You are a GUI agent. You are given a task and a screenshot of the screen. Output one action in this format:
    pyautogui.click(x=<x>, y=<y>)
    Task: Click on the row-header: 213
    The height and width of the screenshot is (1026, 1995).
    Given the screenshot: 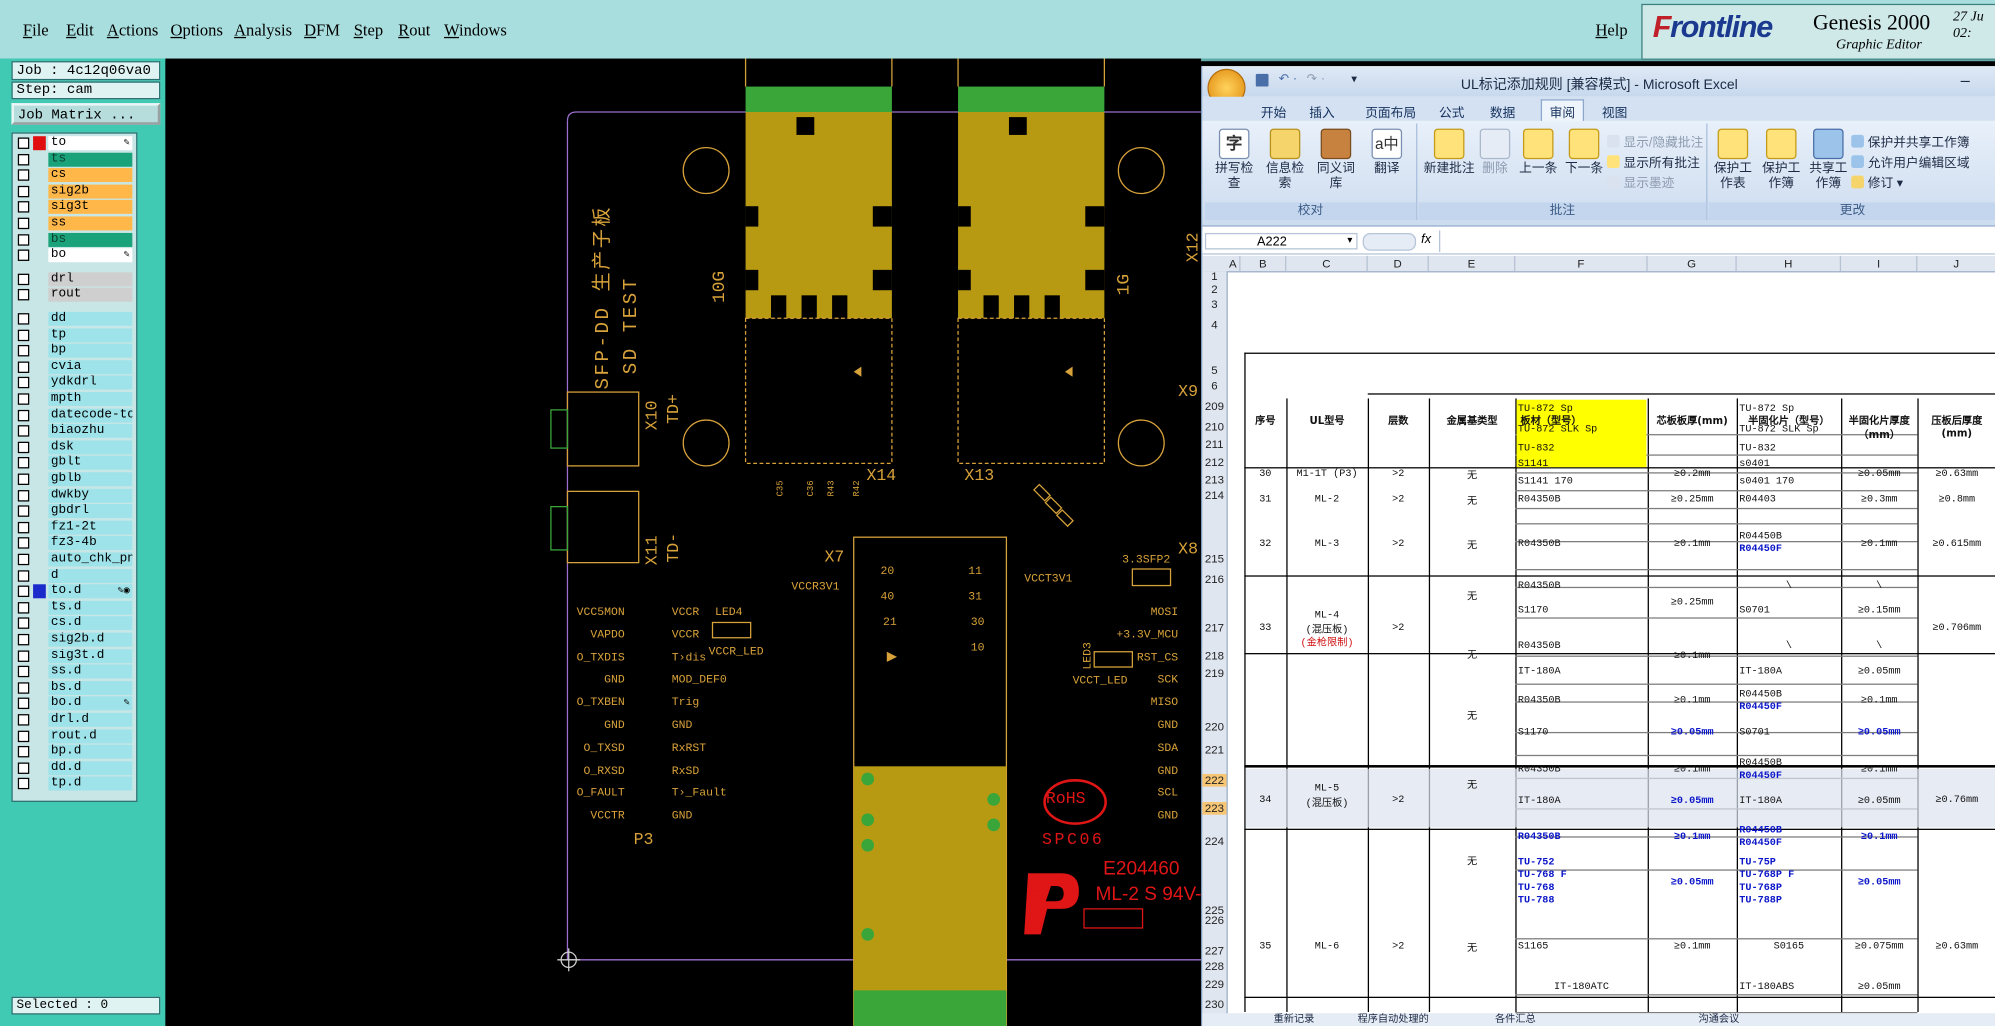 What is the action you would take?
    pyautogui.click(x=1214, y=480)
    